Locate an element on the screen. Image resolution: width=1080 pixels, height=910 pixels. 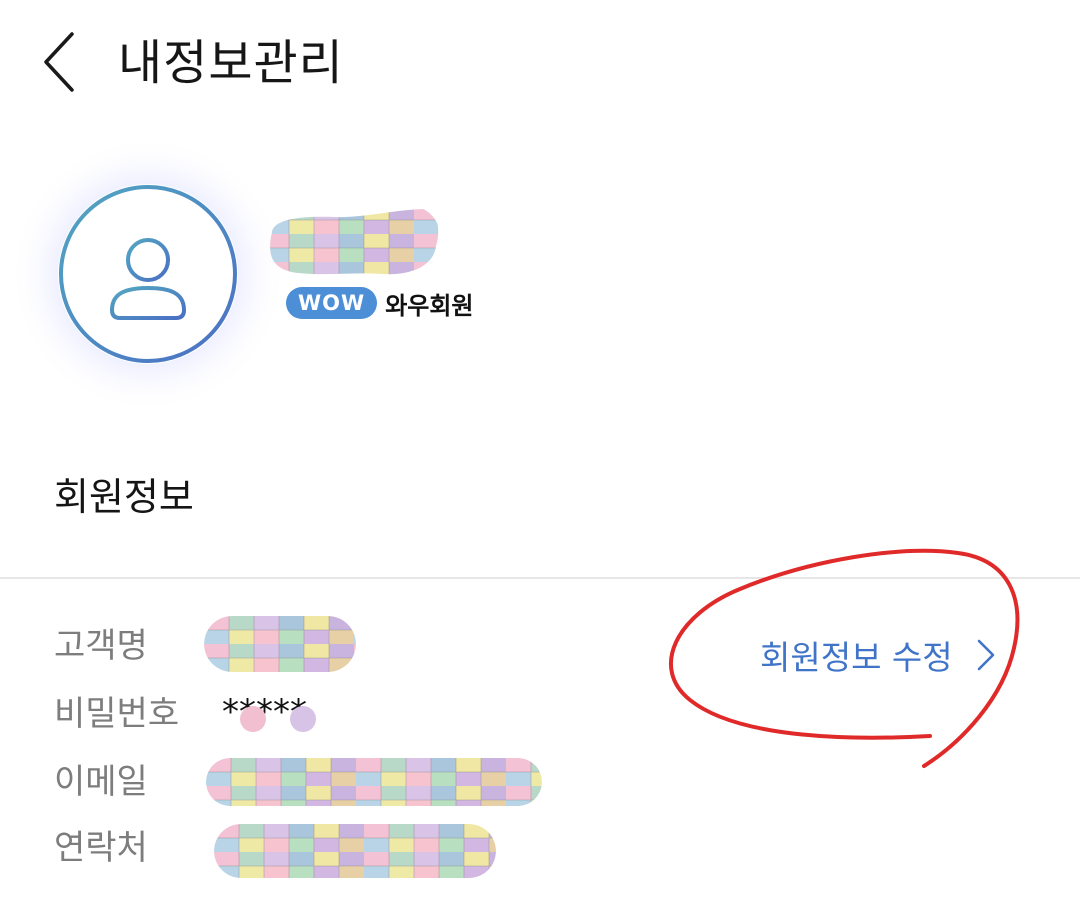
profile-avatar is located at coordinates (148, 274).